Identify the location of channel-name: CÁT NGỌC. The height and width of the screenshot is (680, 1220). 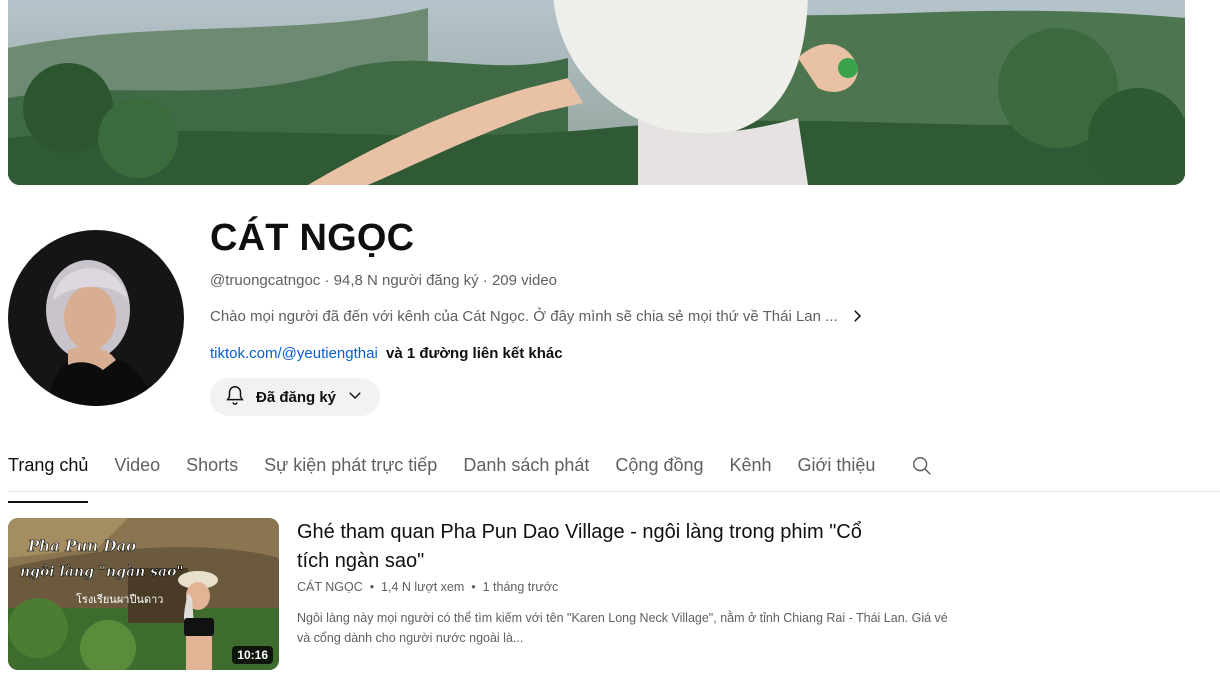
(312, 238).